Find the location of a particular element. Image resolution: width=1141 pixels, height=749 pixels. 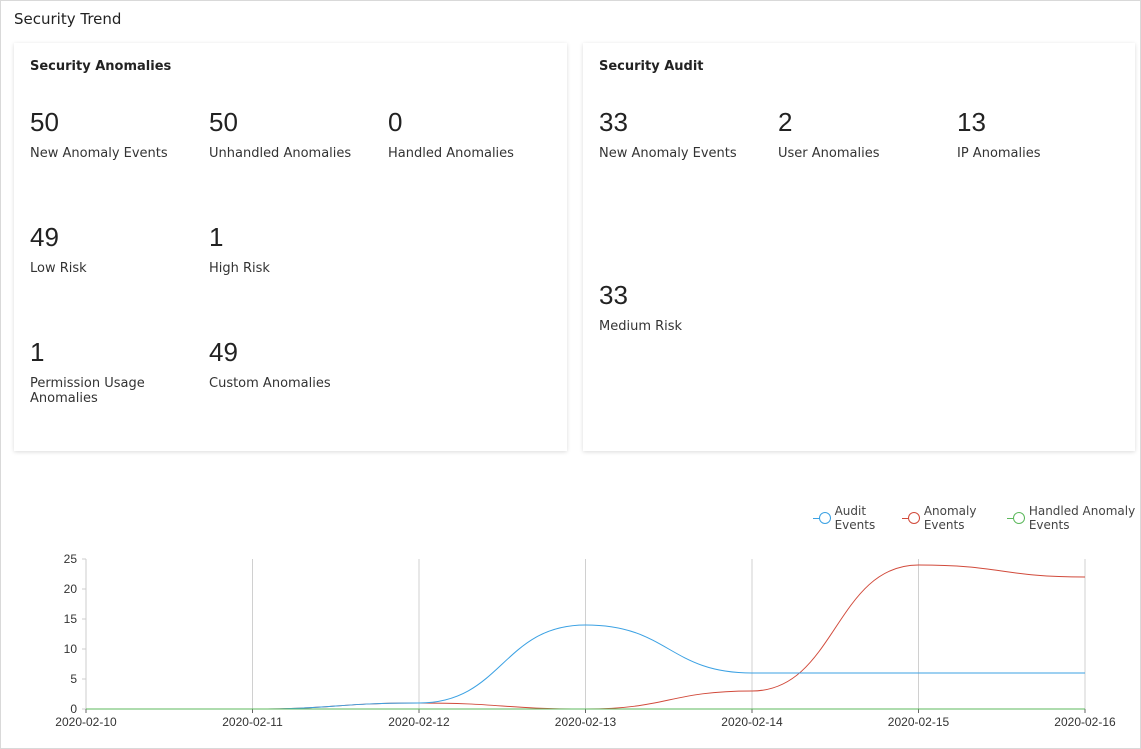

legend-label: Anomaly Events is located at coordinates (950, 518).